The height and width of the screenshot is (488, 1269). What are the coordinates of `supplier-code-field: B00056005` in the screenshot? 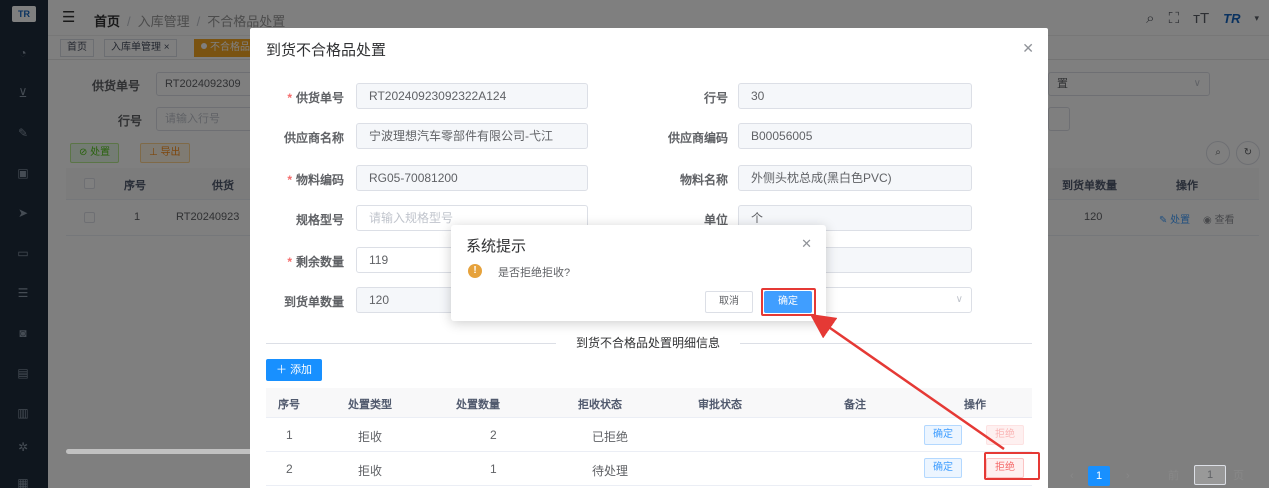 It's located at (855, 136).